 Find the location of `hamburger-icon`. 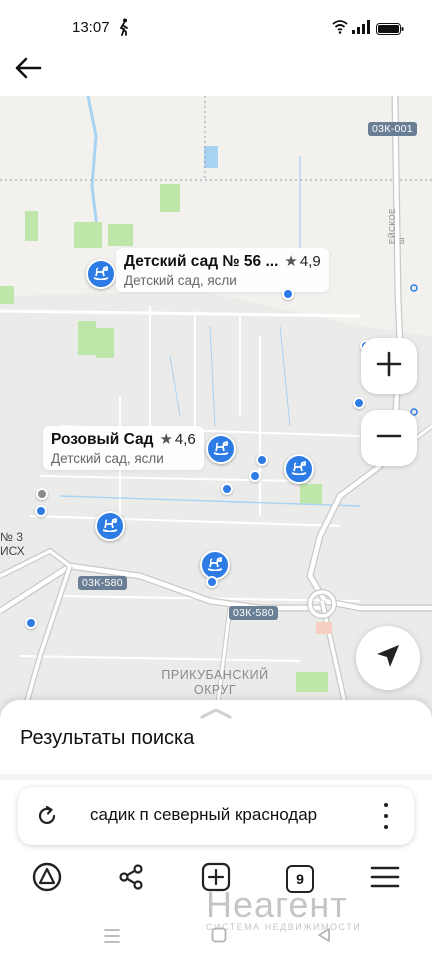

hamburger-icon is located at coordinates (385, 879).